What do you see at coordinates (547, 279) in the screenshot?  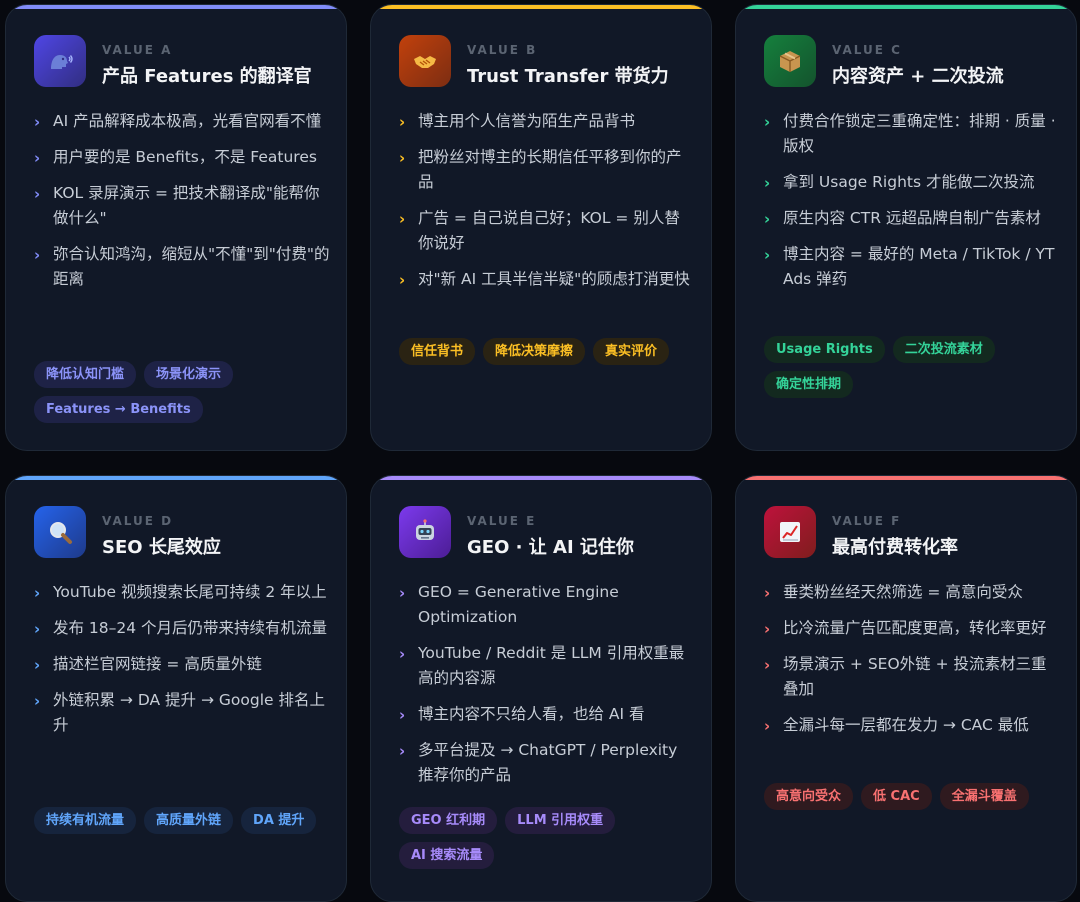 I see `bullet-item: › 对"新 AI 工具半信半疑"的顾虑打消更快` at bounding box center [547, 279].